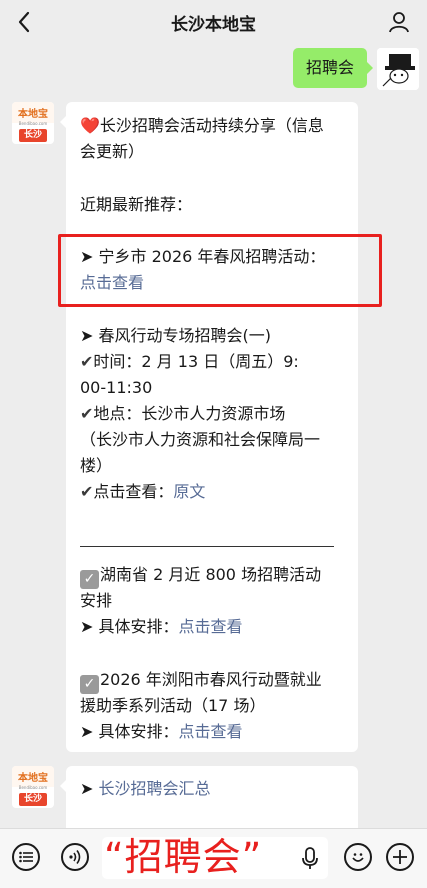 The image size is (427, 888). I want to click on voice-icon, so click(75, 857).